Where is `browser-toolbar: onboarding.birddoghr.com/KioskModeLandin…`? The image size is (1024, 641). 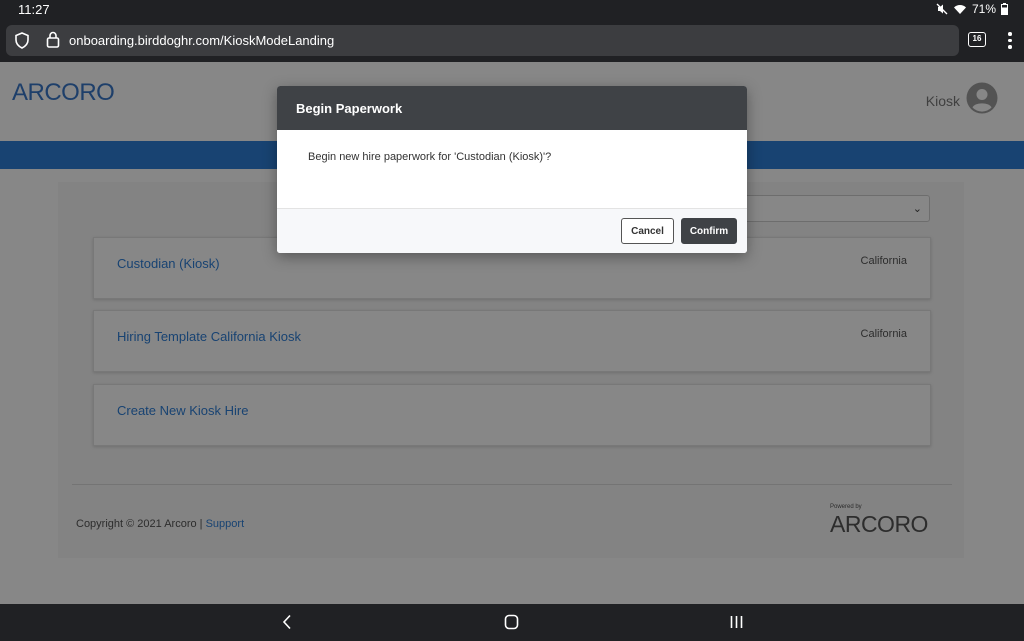 browser-toolbar: onboarding.birddoghr.com/KioskModeLandin… is located at coordinates (512, 41).